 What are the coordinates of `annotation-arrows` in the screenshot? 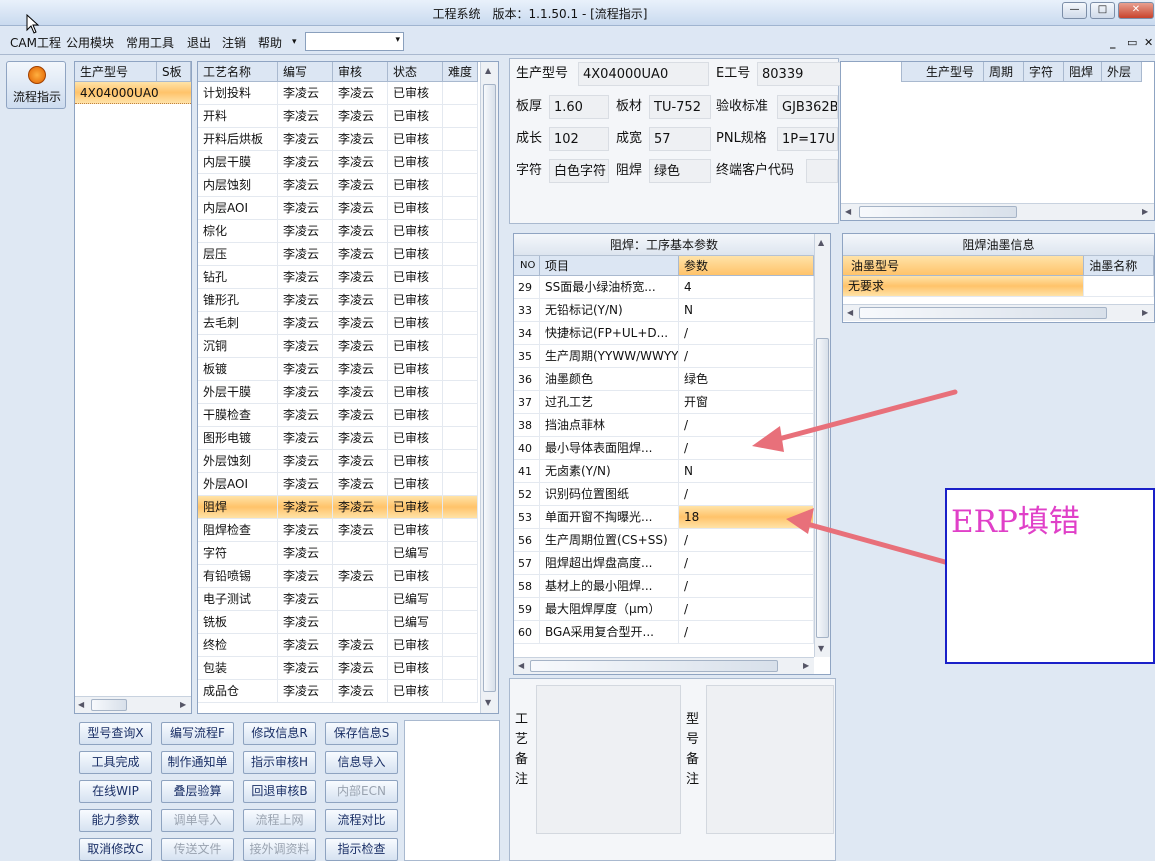 It's located at (855, 477).